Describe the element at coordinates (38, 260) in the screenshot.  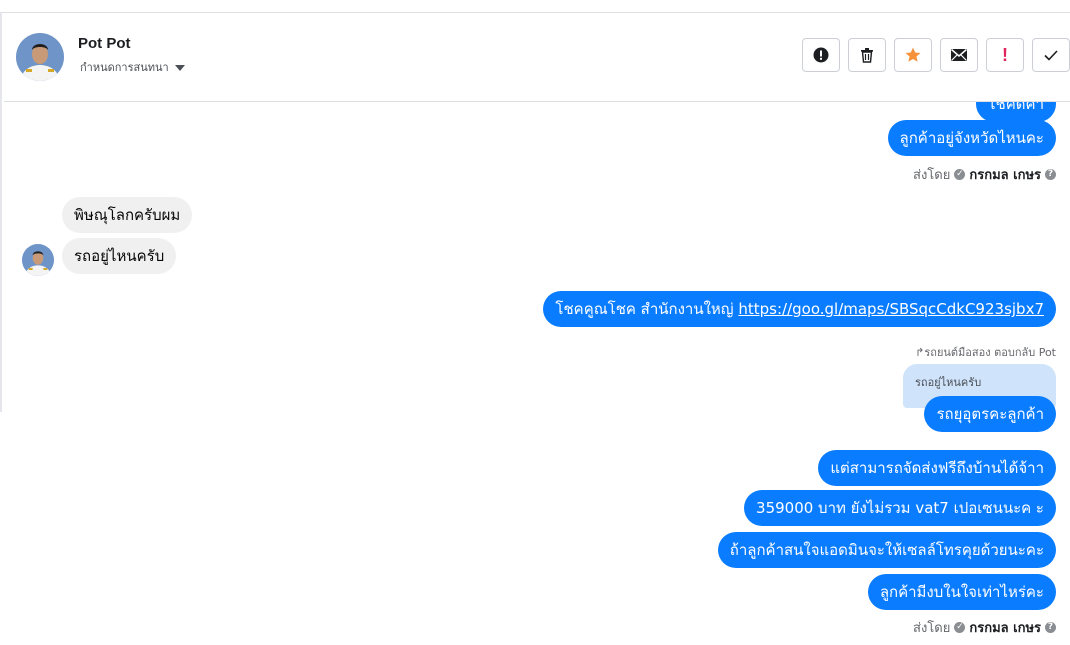
I see `contact-avatar-small` at that location.